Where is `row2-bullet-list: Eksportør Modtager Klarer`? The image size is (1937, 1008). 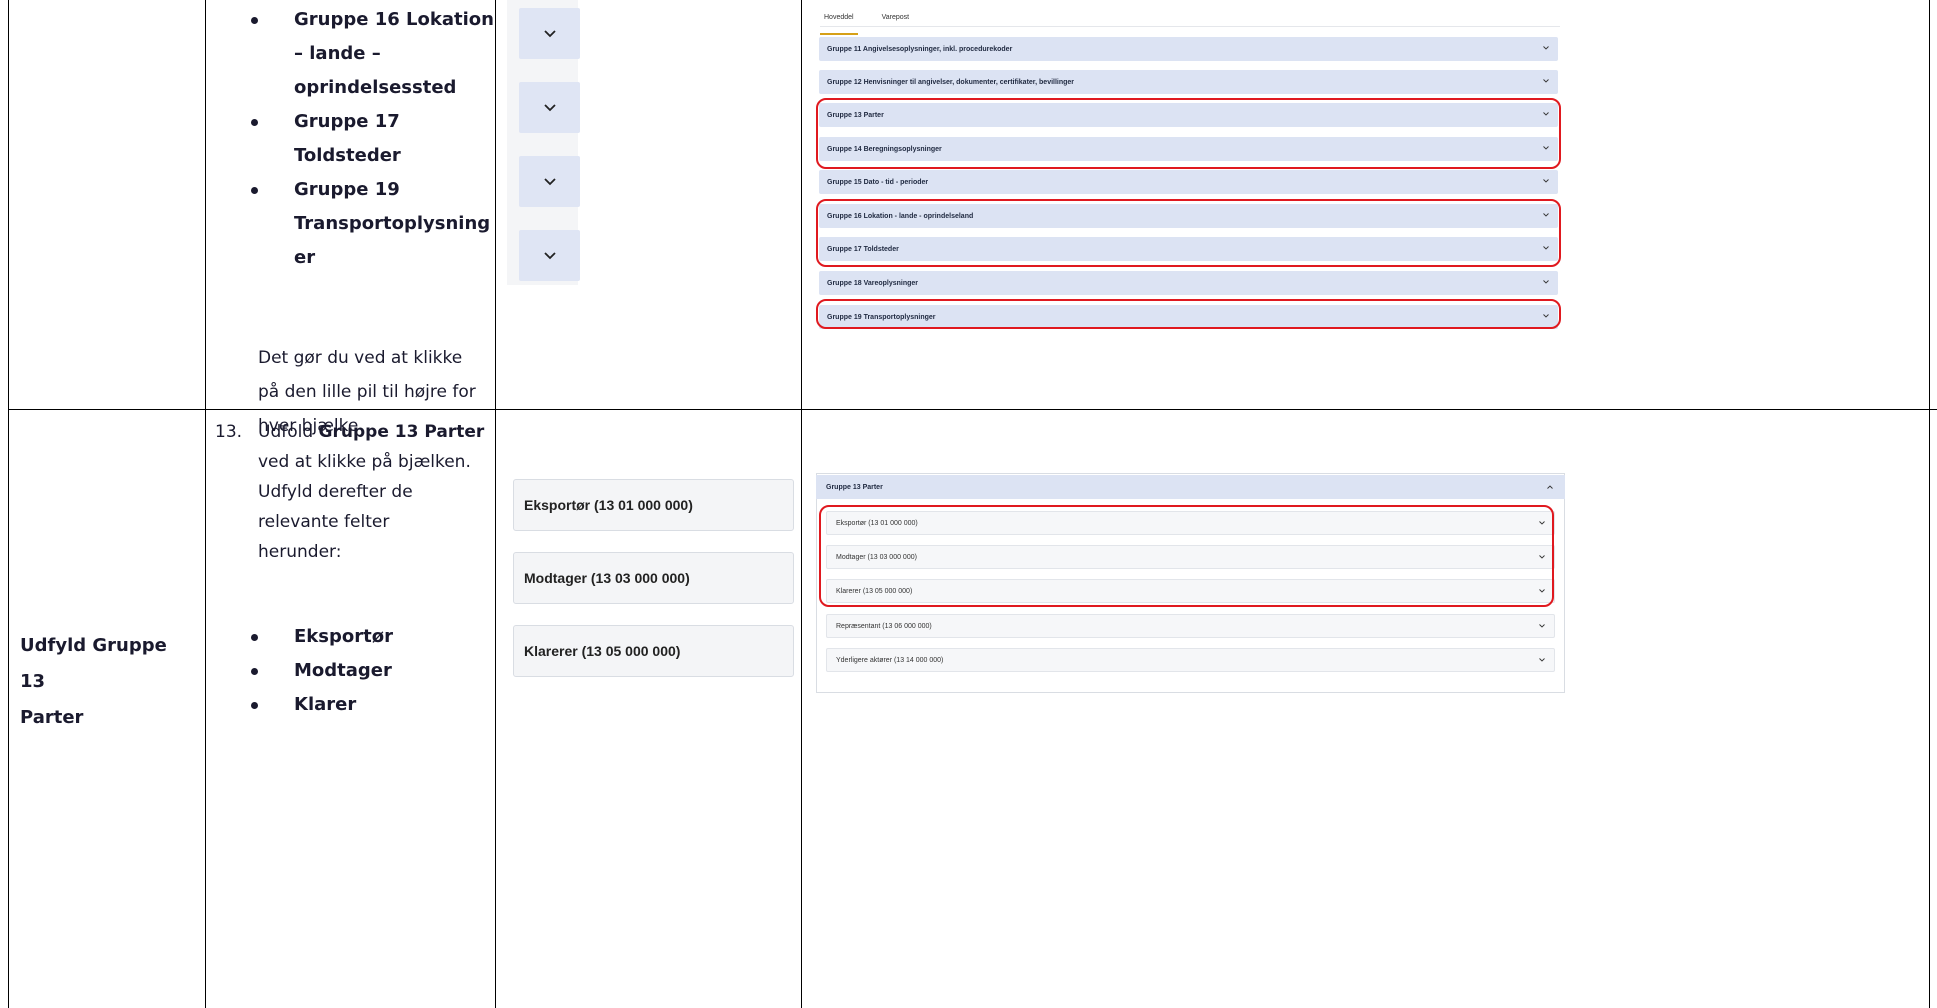 row2-bullet-list: Eksportør Modtager Klarer is located at coordinates (355, 671).